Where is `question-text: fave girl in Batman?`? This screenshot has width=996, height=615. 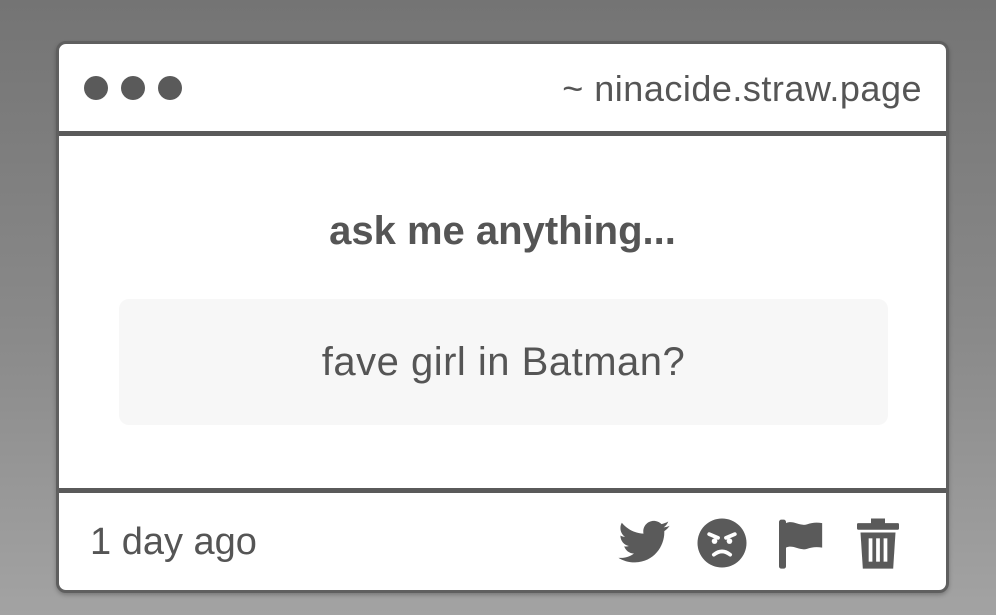
question-text: fave girl in Batman? is located at coordinates (503, 361).